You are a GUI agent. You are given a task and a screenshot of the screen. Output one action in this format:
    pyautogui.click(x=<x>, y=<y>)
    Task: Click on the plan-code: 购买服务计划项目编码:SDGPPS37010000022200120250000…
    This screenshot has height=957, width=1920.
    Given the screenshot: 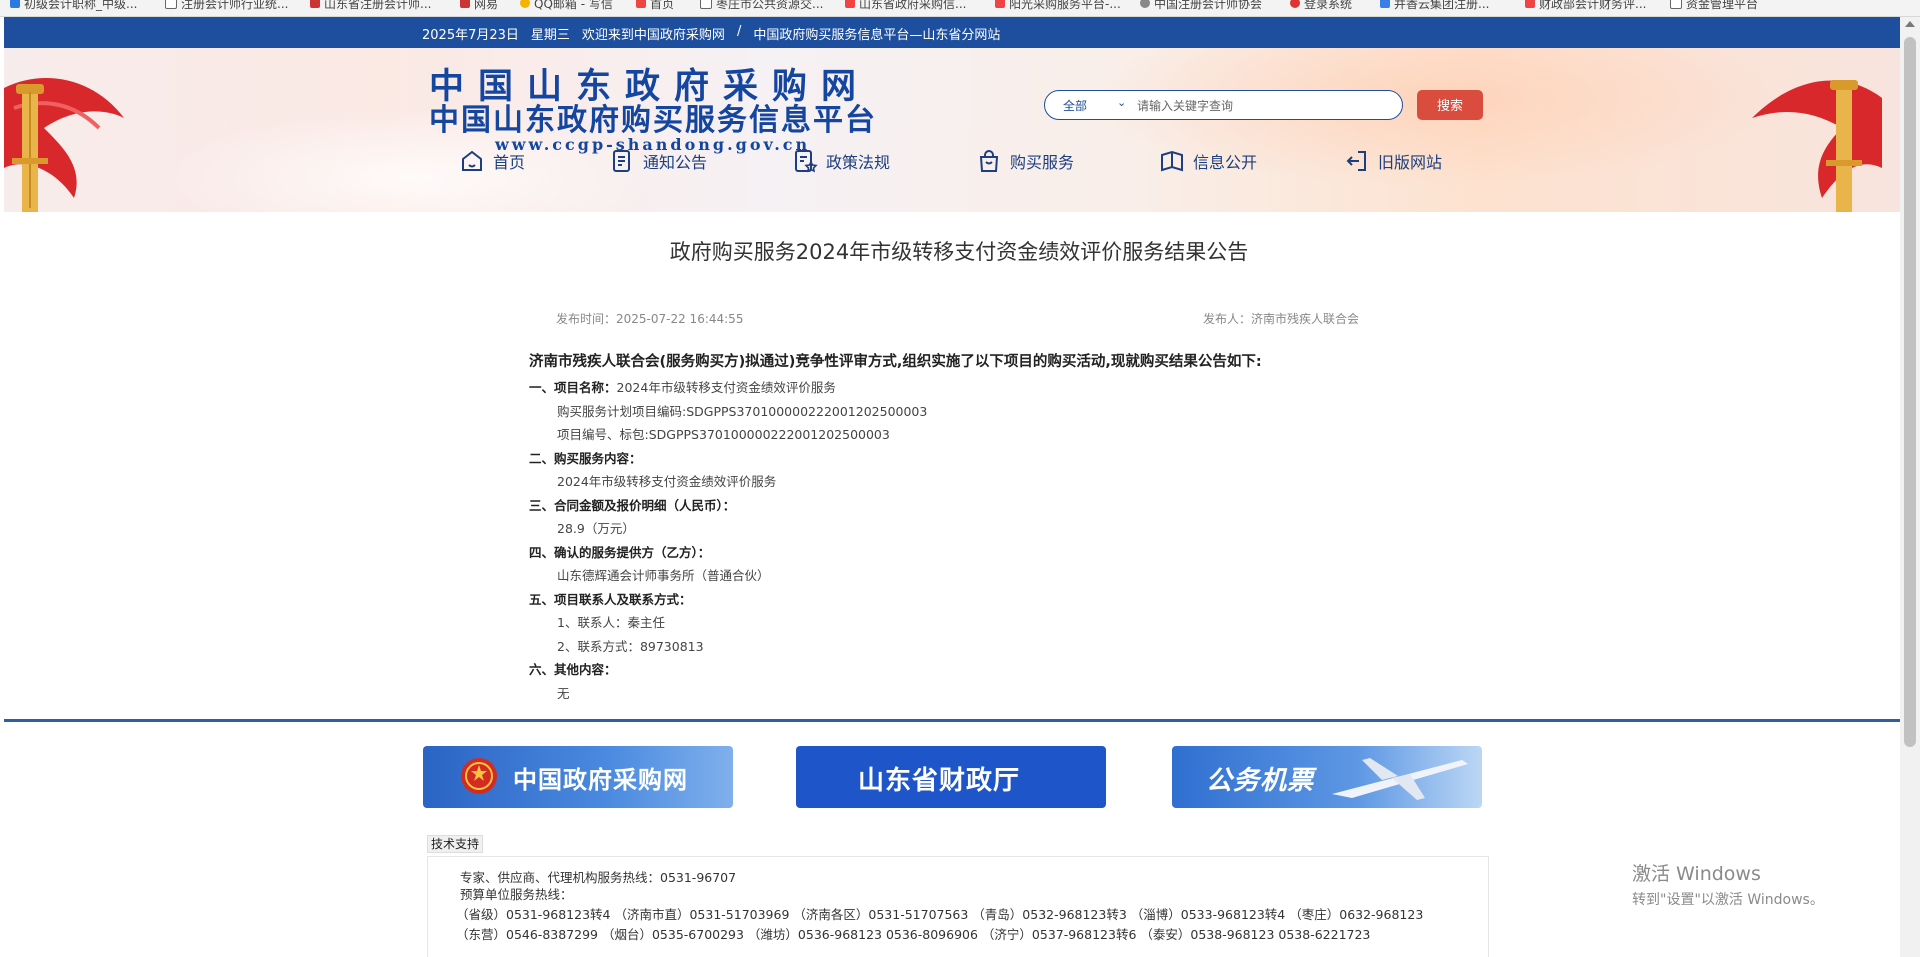 What is the action you would take?
    pyautogui.click(x=742, y=411)
    